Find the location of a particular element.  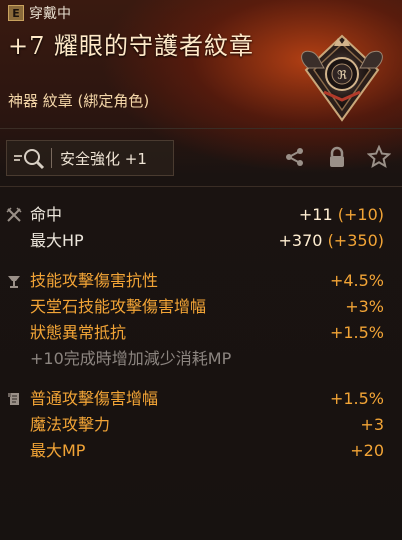

stat-label: 天堂石技能攻擊傷害增幅 is located at coordinates (118, 306).